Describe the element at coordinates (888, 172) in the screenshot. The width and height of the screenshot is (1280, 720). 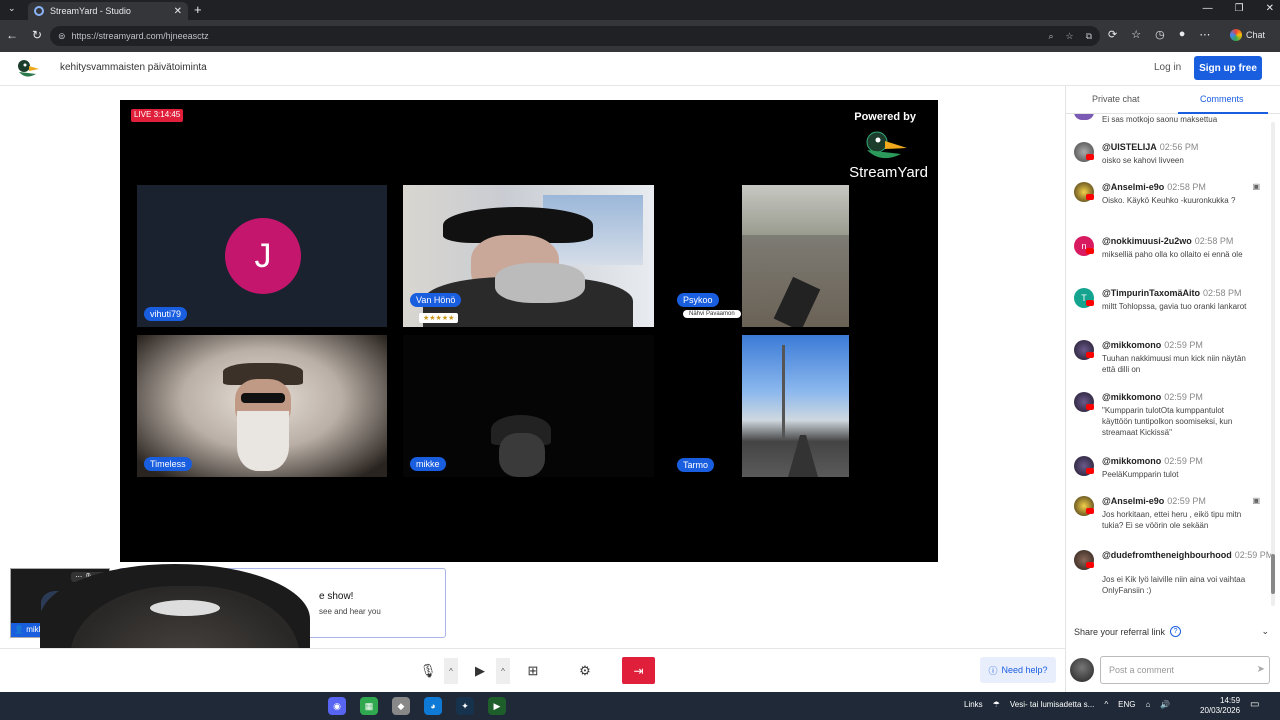
I see `streamyard-brand-text: StreamYard` at that location.